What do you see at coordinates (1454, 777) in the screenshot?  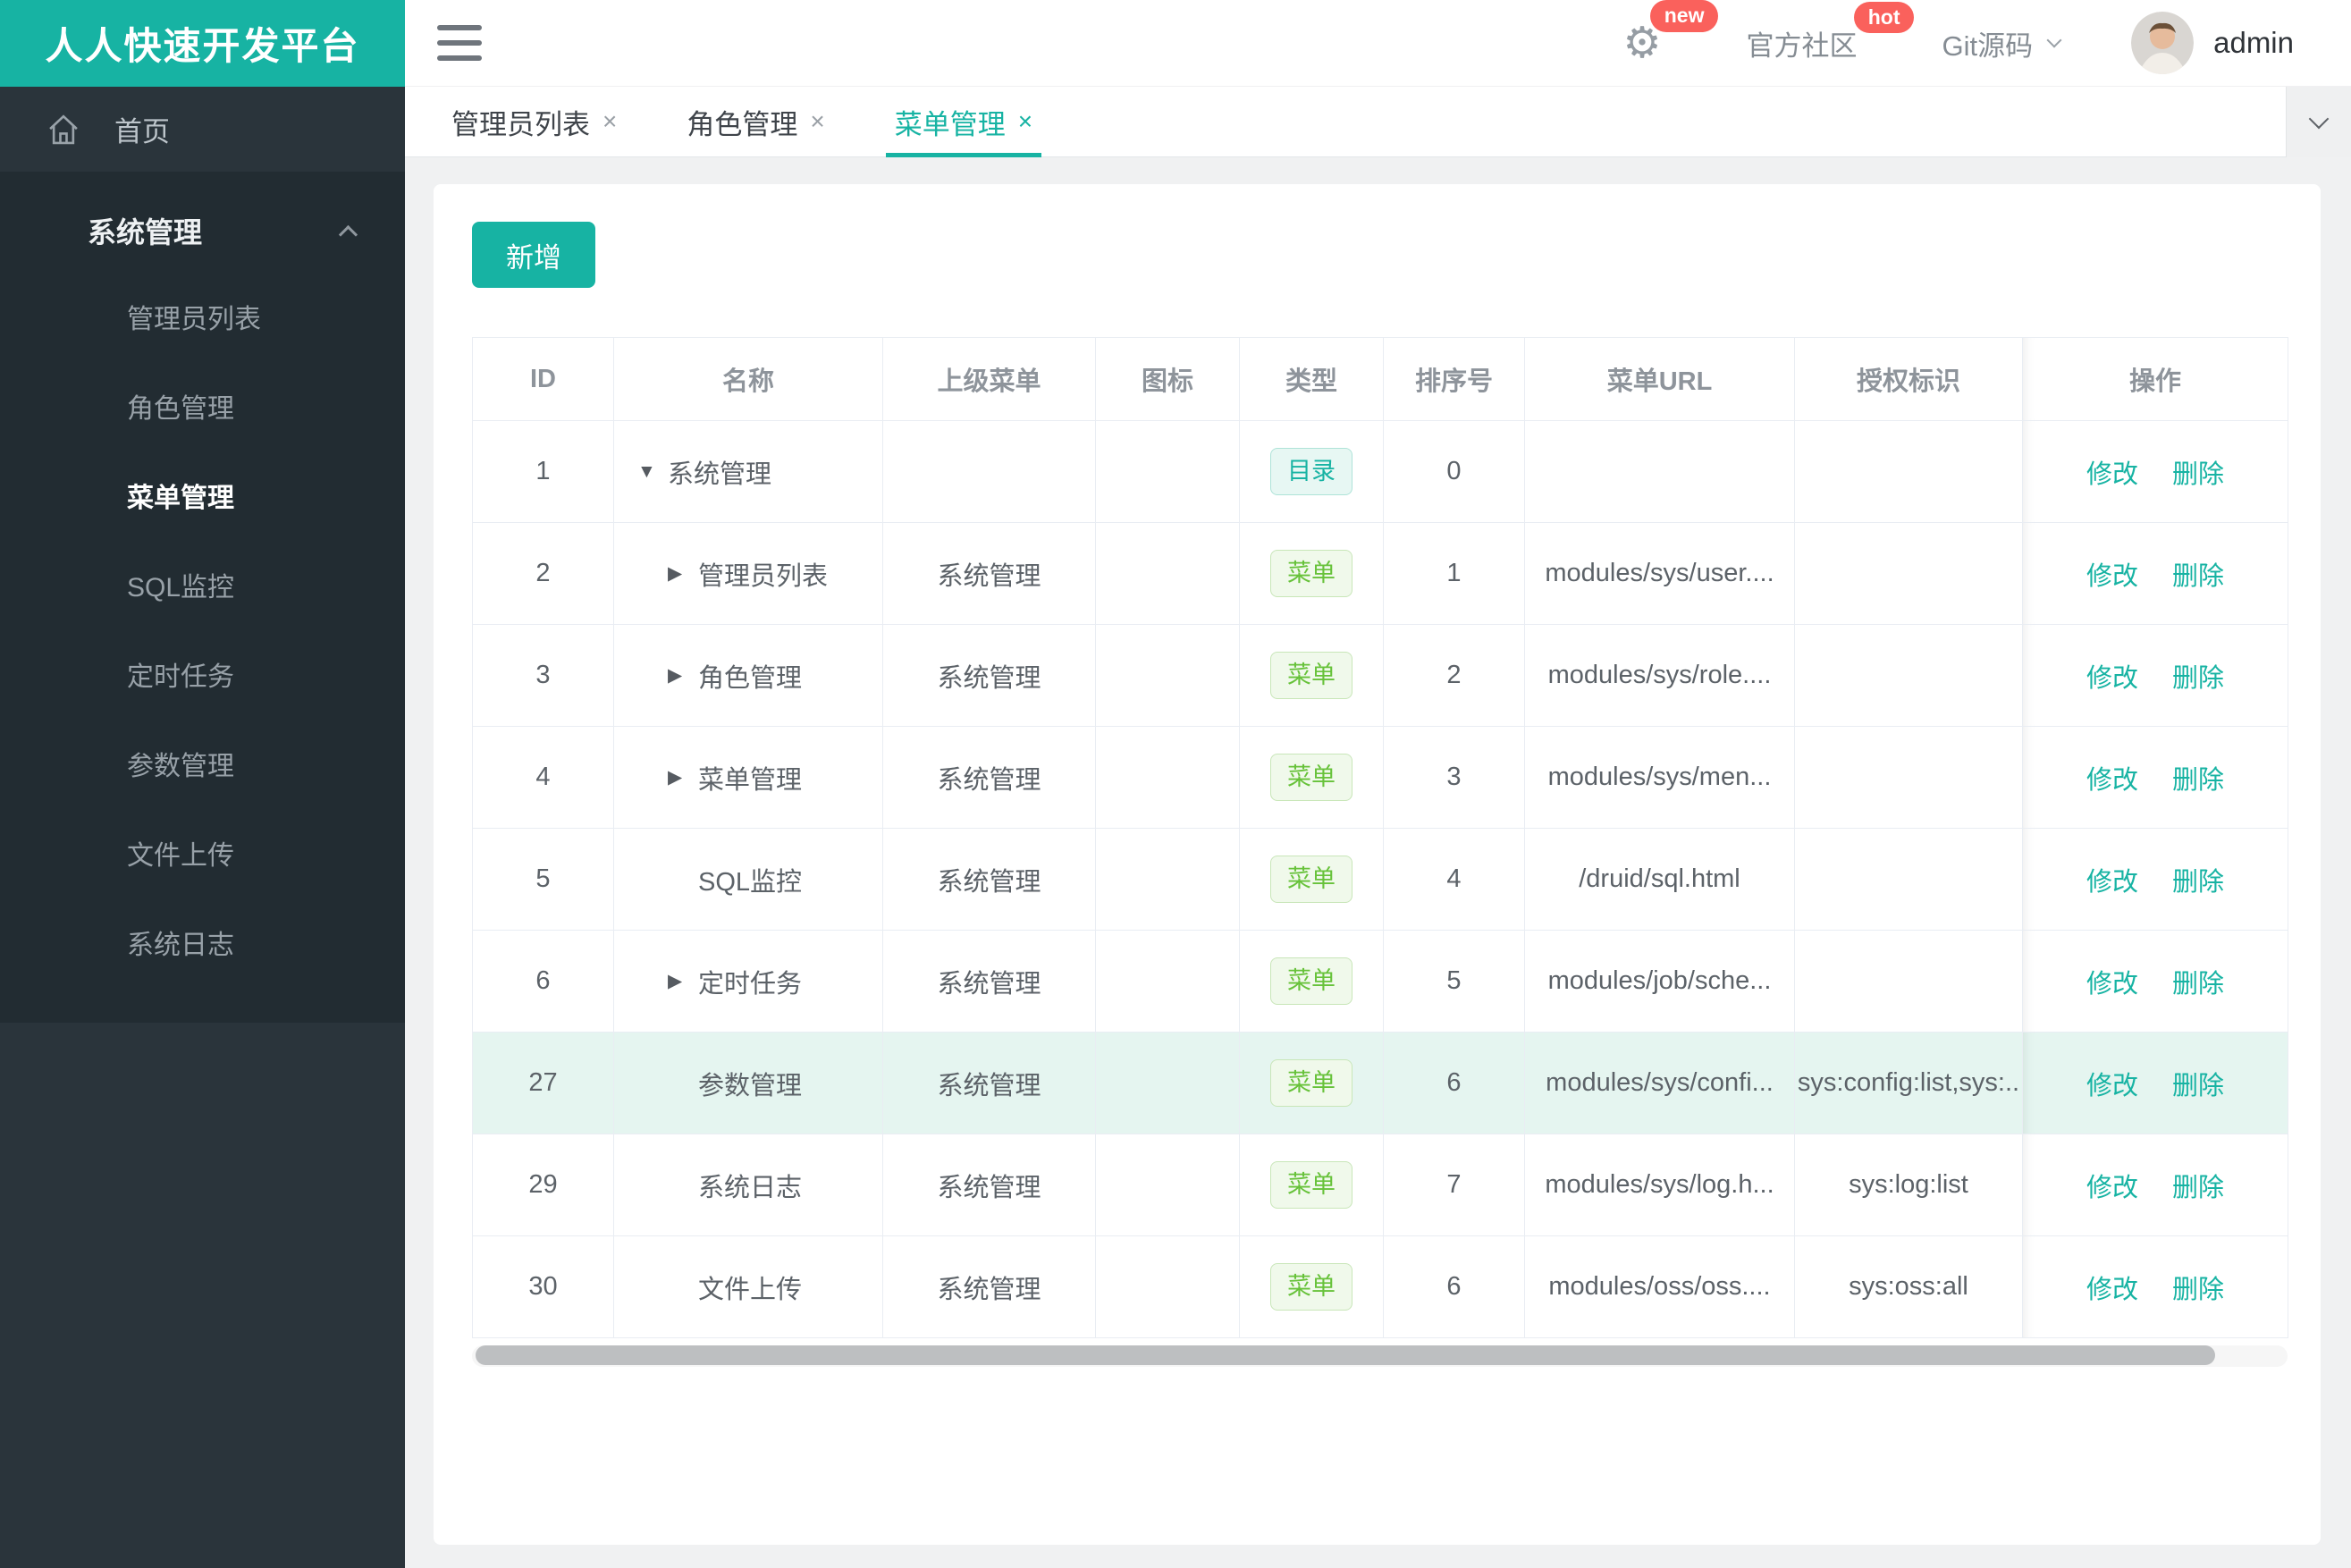 I see `cell-order: 3` at bounding box center [1454, 777].